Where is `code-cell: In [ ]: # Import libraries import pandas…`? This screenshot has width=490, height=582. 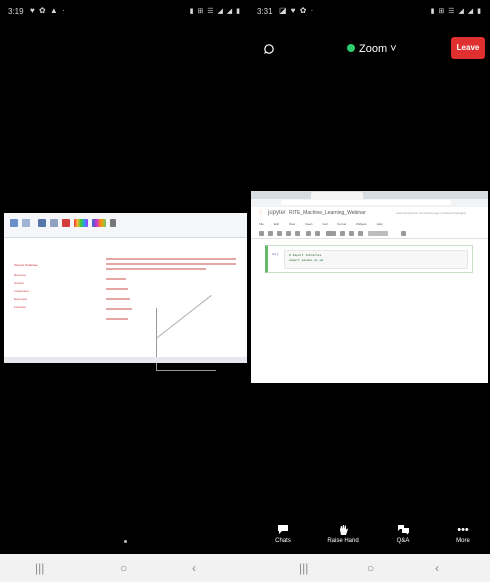
code-cell: In [ ]: # Import libraries import pandas… is located at coordinates (369, 259).